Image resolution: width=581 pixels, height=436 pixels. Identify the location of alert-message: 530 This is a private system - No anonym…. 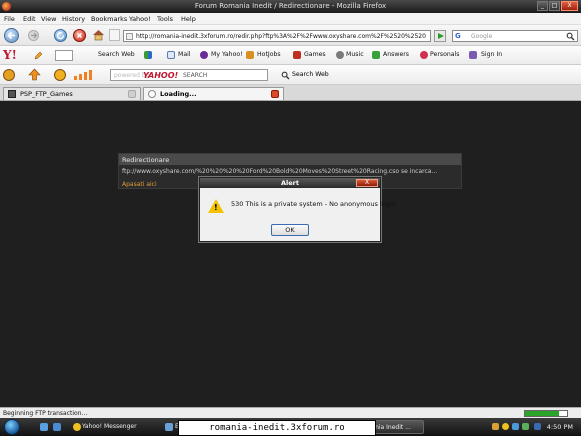
(313, 204).